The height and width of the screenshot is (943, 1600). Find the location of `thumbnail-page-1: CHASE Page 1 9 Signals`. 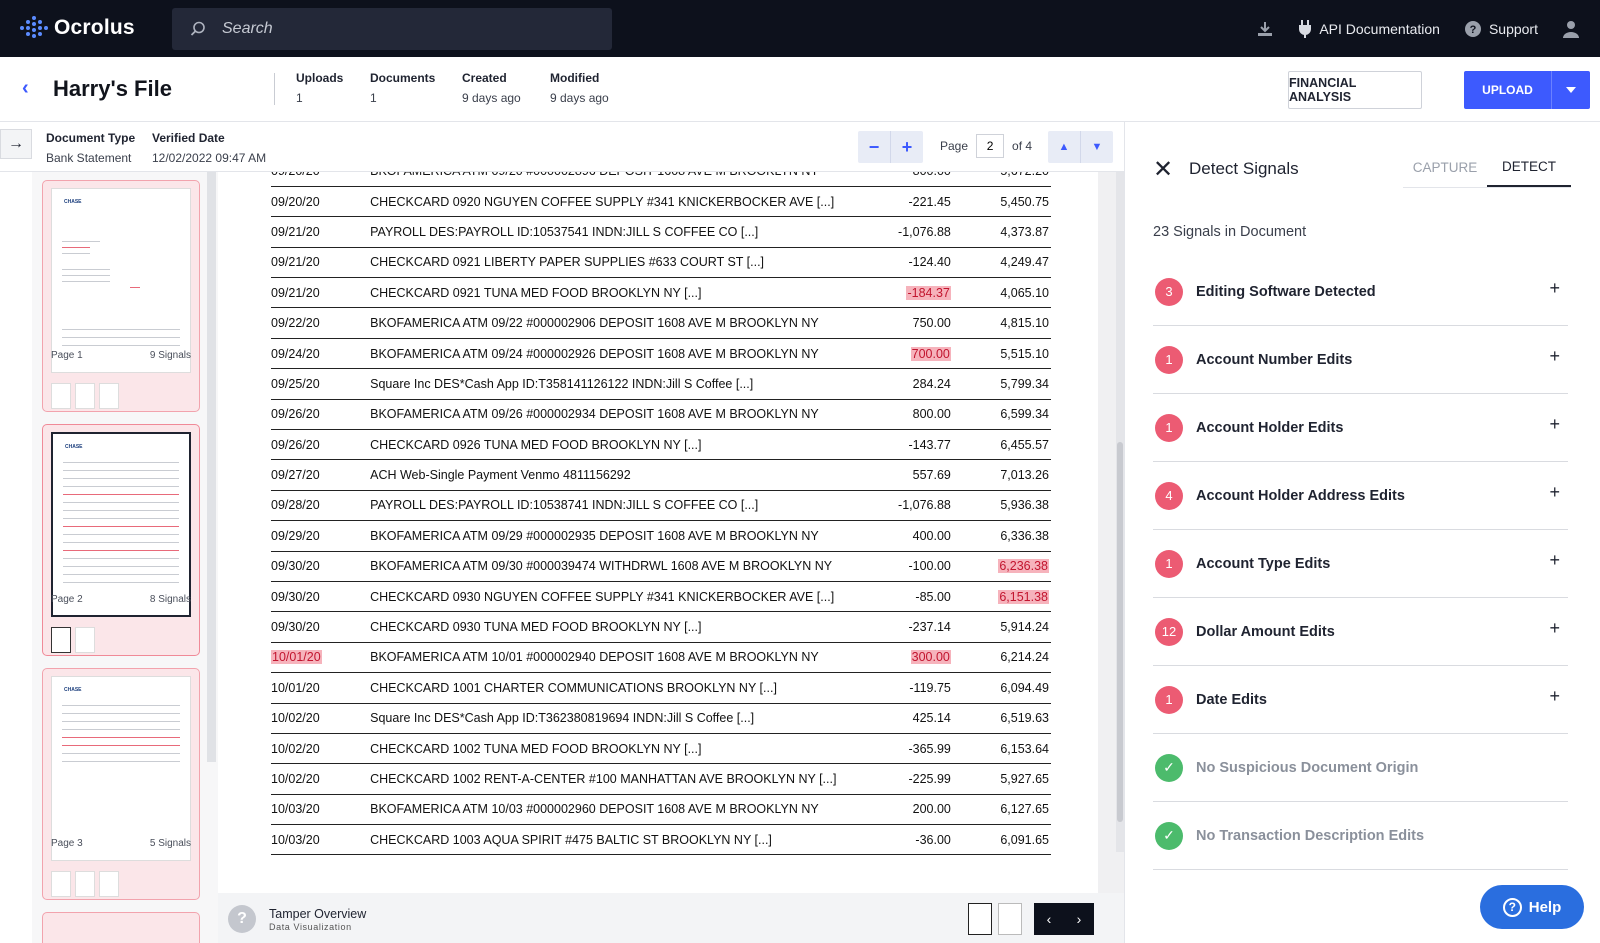

thumbnail-page-1: CHASE Page 1 9 Signals is located at coordinates (121, 296).